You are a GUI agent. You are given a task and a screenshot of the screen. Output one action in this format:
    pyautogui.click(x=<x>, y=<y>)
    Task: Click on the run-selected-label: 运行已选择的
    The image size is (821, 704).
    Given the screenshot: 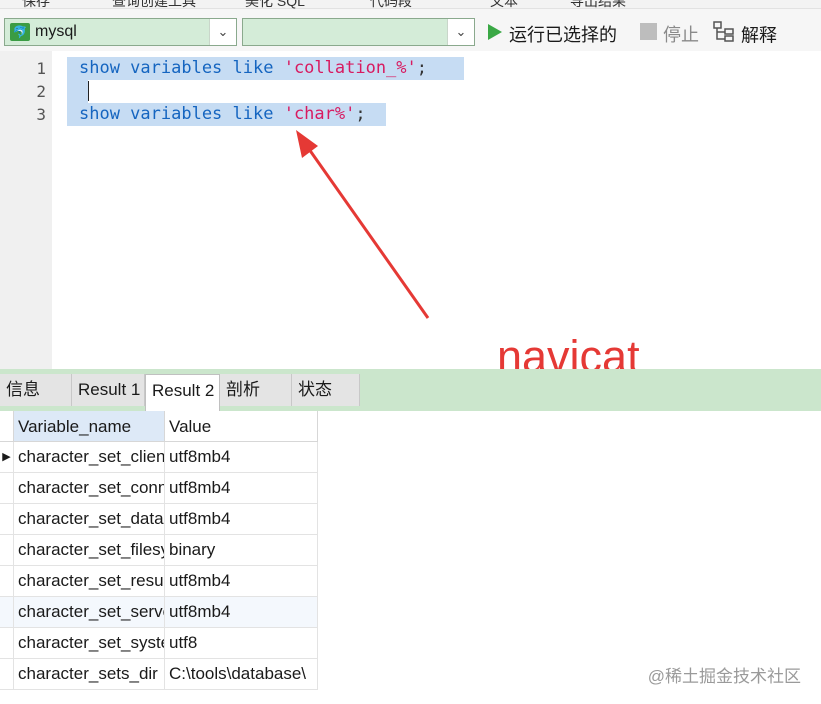 What is the action you would take?
    pyautogui.click(x=563, y=35)
    